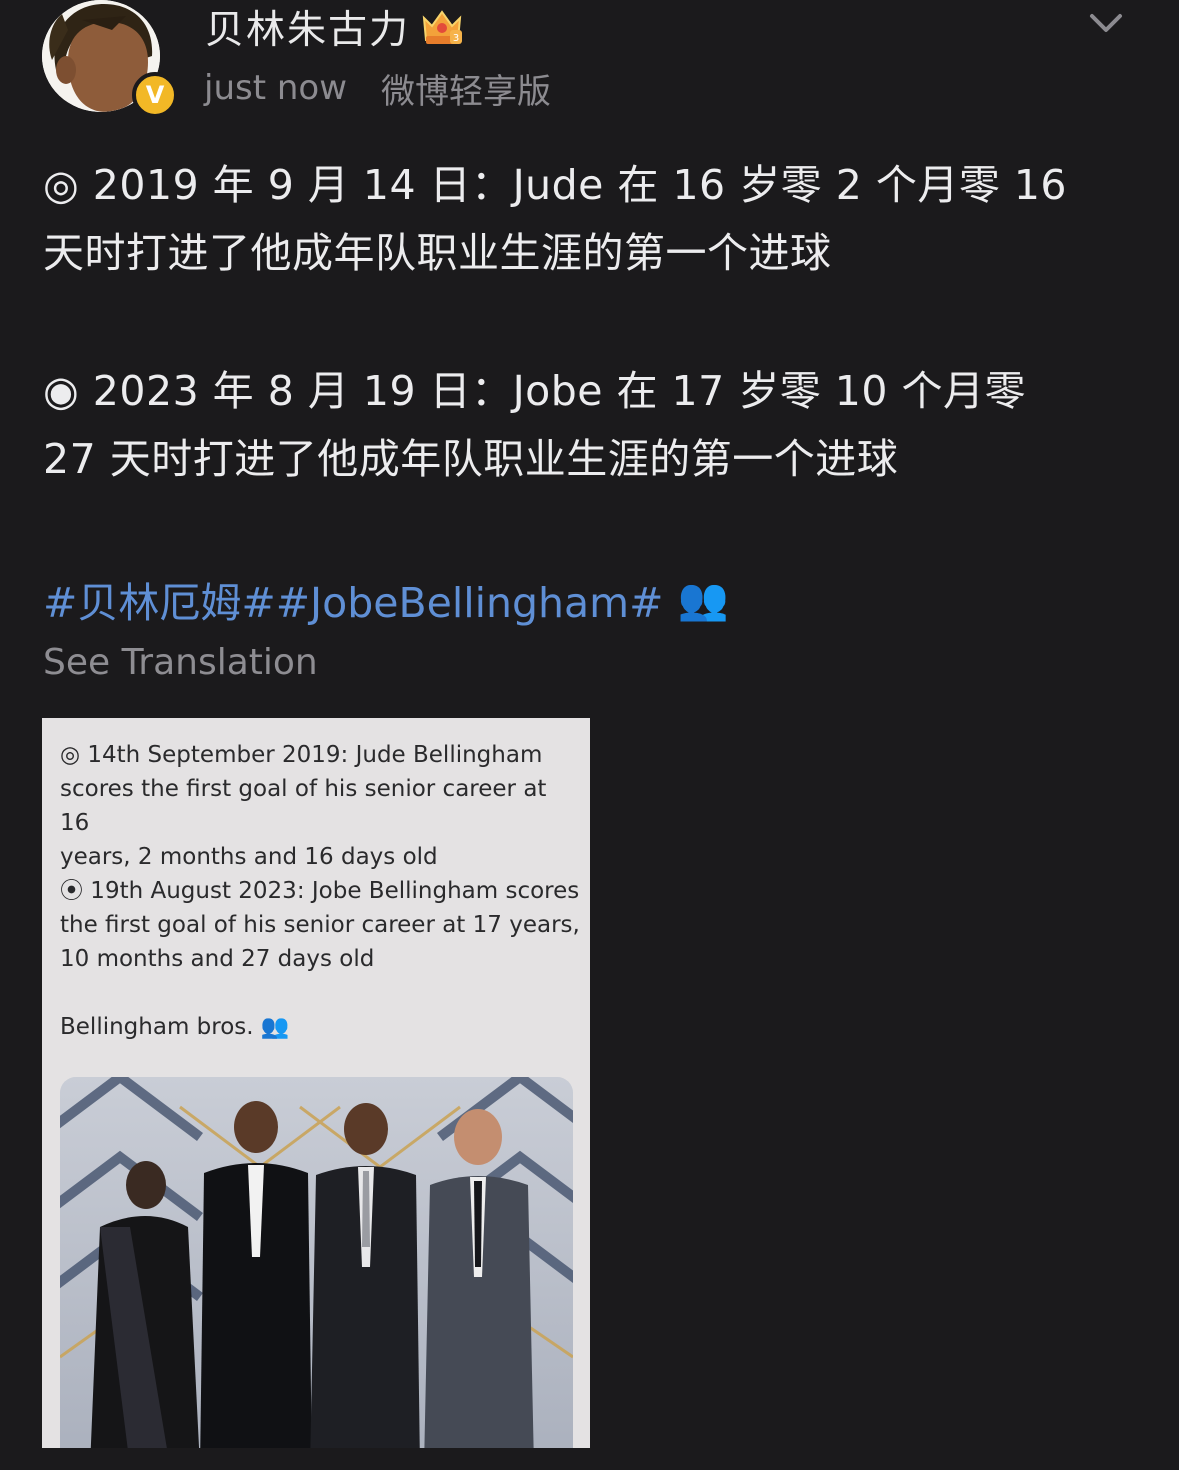 This screenshot has height=1470, width=1179. I want to click on crown-level-icon: 3, so click(442, 27).